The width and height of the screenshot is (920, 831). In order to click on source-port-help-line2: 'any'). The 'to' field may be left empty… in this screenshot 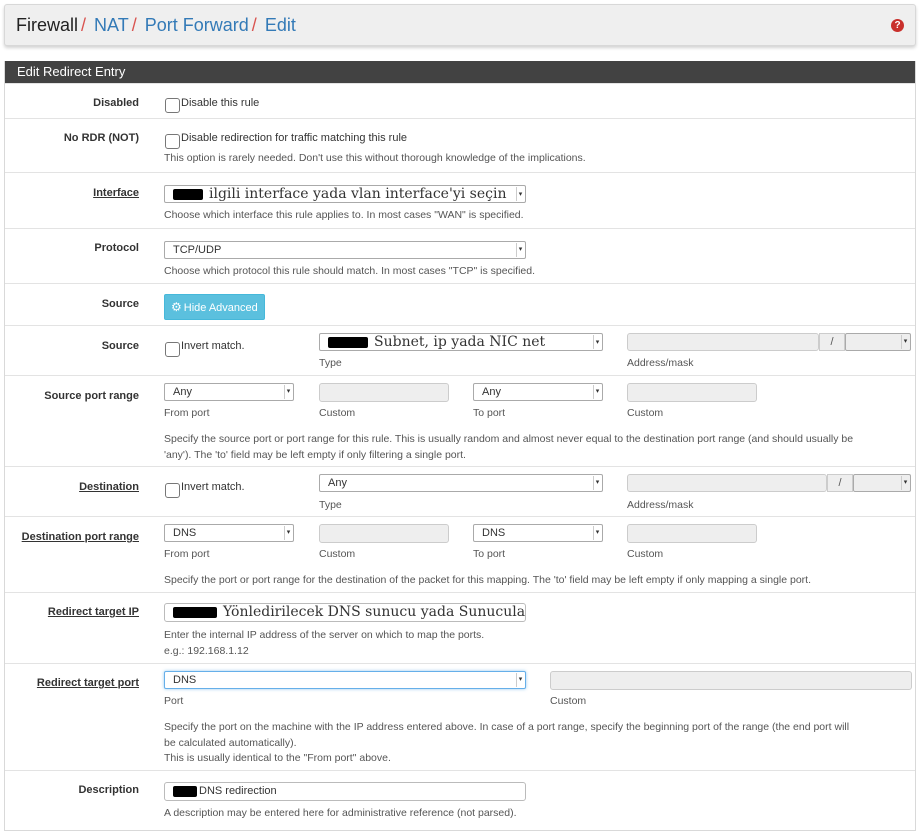, I will do `click(315, 455)`.